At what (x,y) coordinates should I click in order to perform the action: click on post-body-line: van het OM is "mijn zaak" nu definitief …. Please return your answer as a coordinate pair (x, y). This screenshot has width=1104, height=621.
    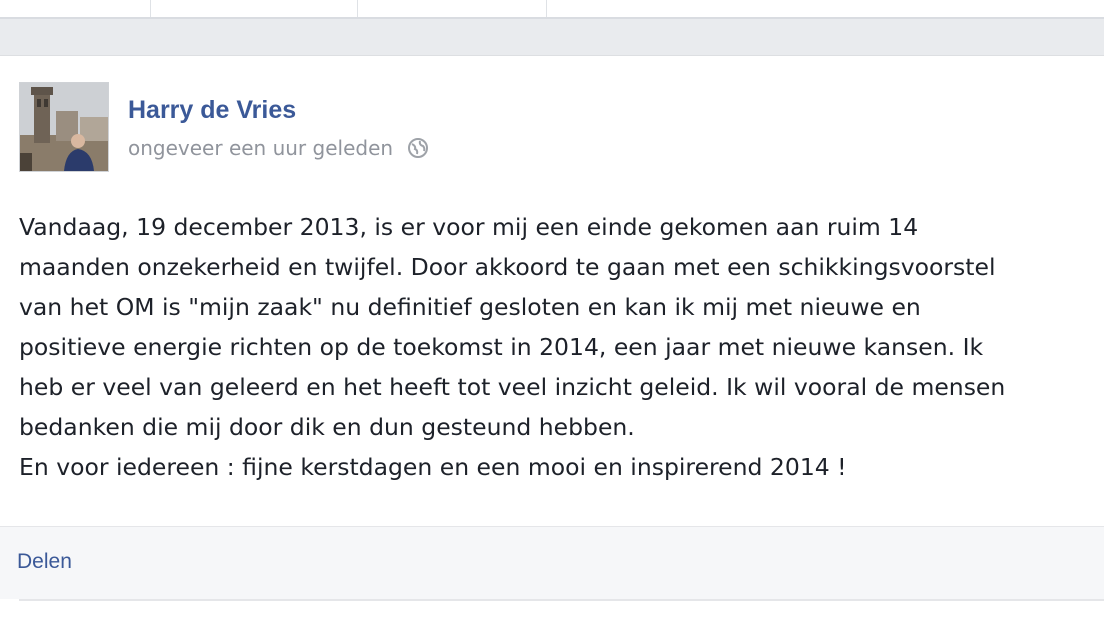
    Looking at the image, I should click on (470, 307).